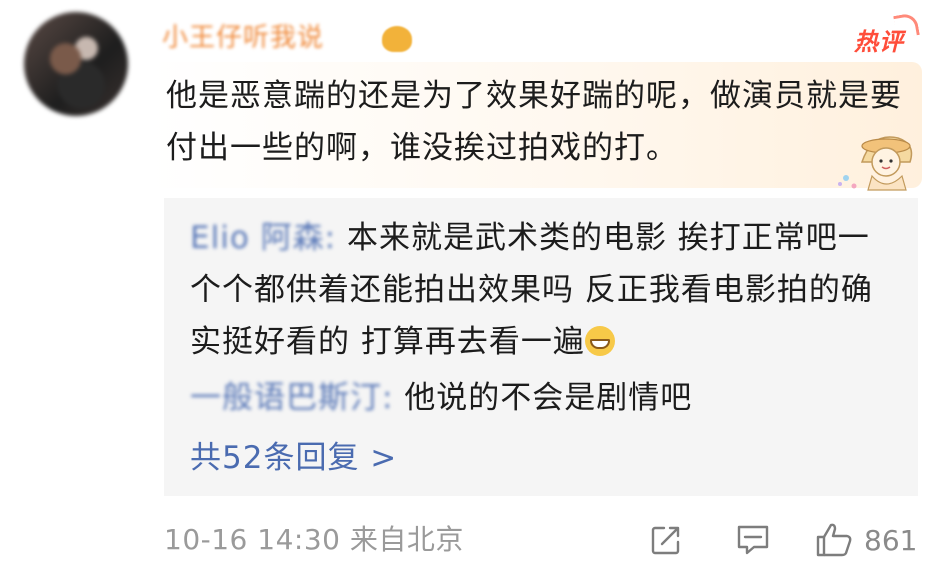 This screenshot has width=938, height=570. I want to click on share-icon, so click(665, 540).